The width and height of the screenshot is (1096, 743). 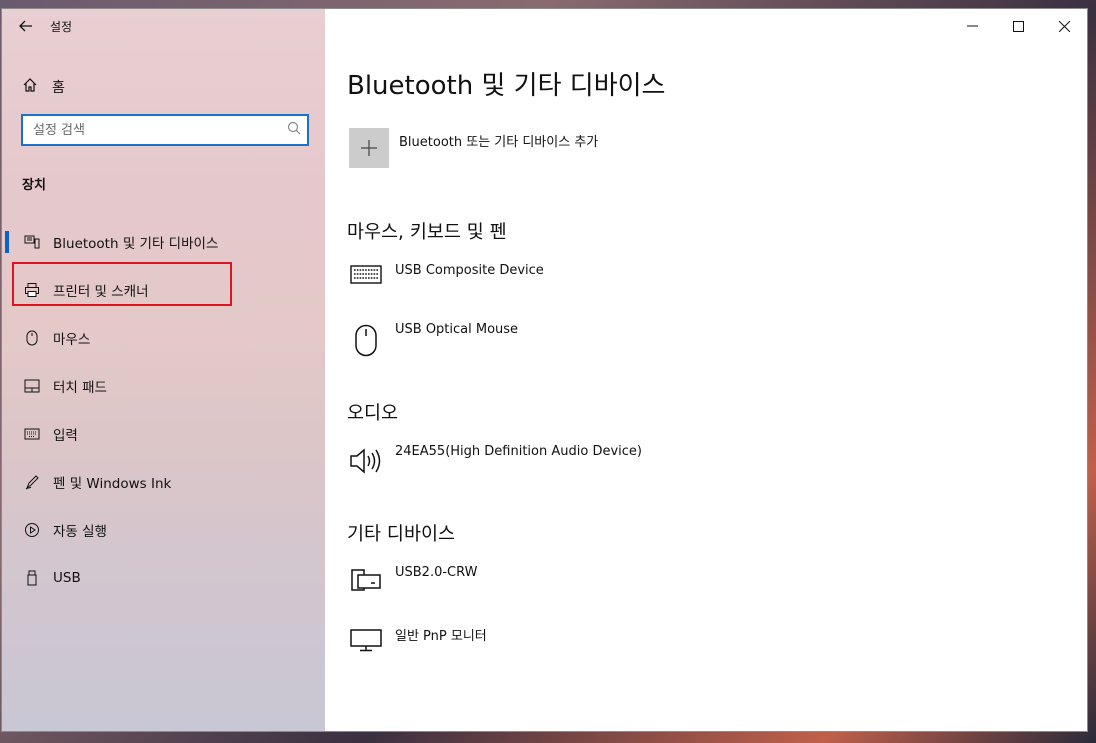 What do you see at coordinates (32, 530) in the screenshot?
I see `autoplay-icon` at bounding box center [32, 530].